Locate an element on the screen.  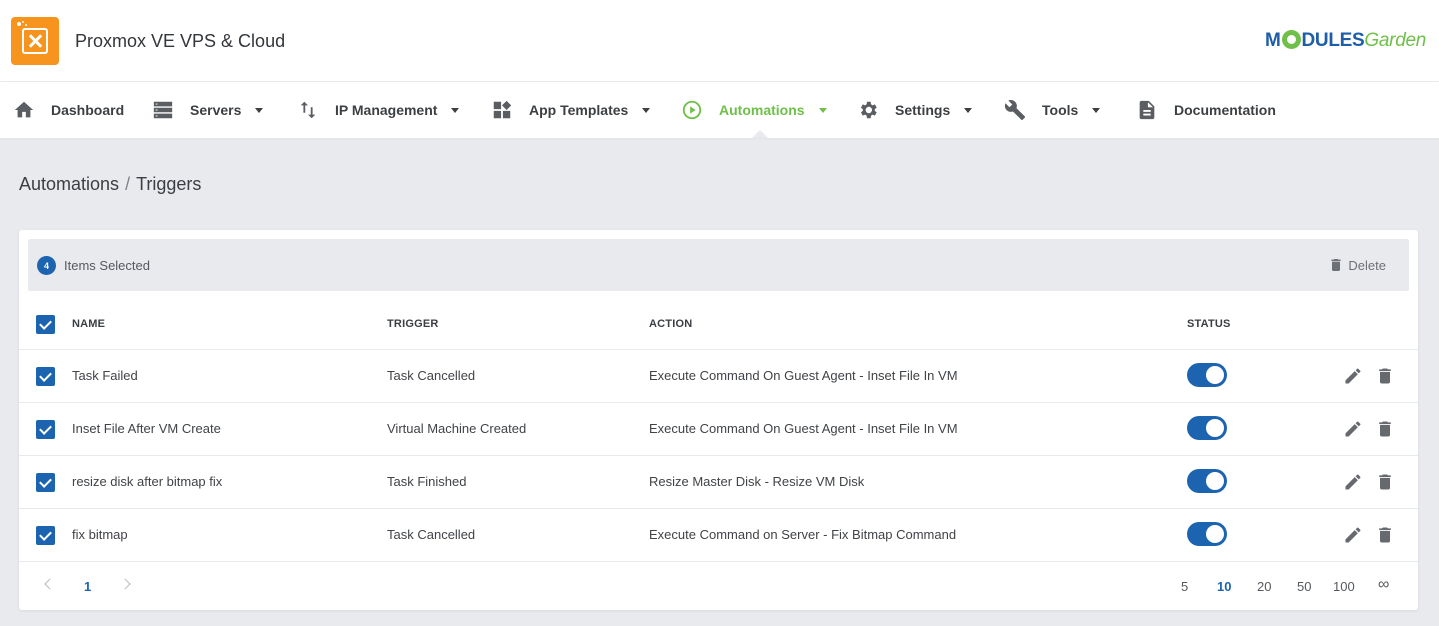
nav-item-tools: Tools is located at coordinates (1052, 110).